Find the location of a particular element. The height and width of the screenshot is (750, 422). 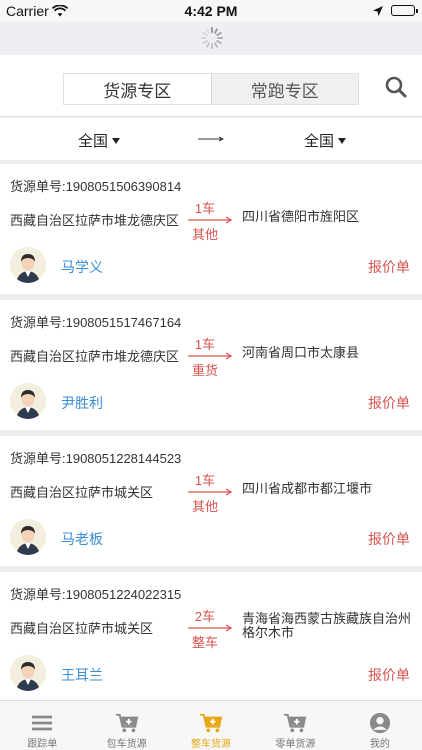

region-filter: 全国 全国 is located at coordinates (211, 139).